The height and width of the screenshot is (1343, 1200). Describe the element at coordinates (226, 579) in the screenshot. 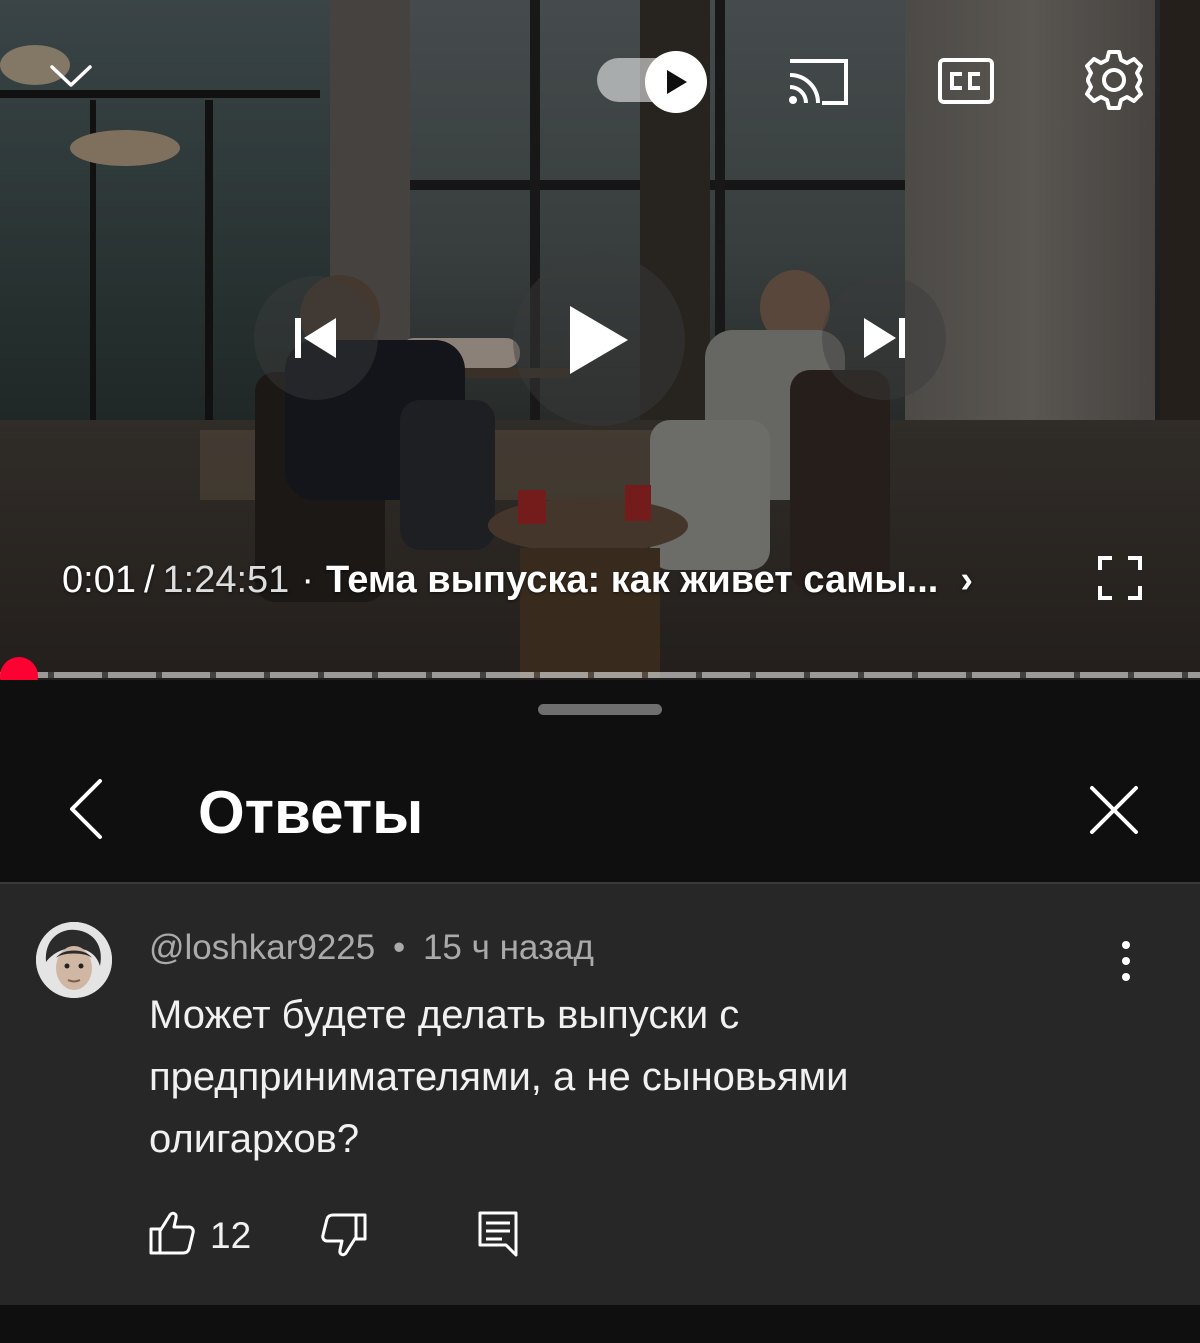

I see `total-duration: 1:24:51` at that location.